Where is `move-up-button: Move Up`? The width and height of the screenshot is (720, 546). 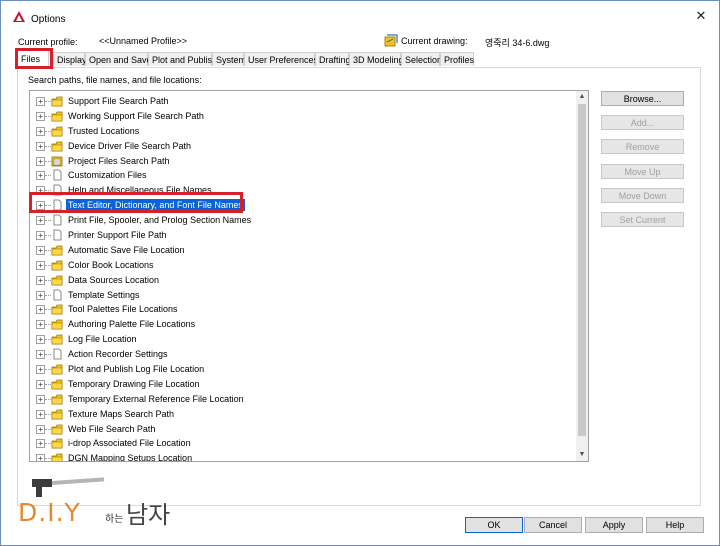 move-up-button: Move Up is located at coordinates (642, 171).